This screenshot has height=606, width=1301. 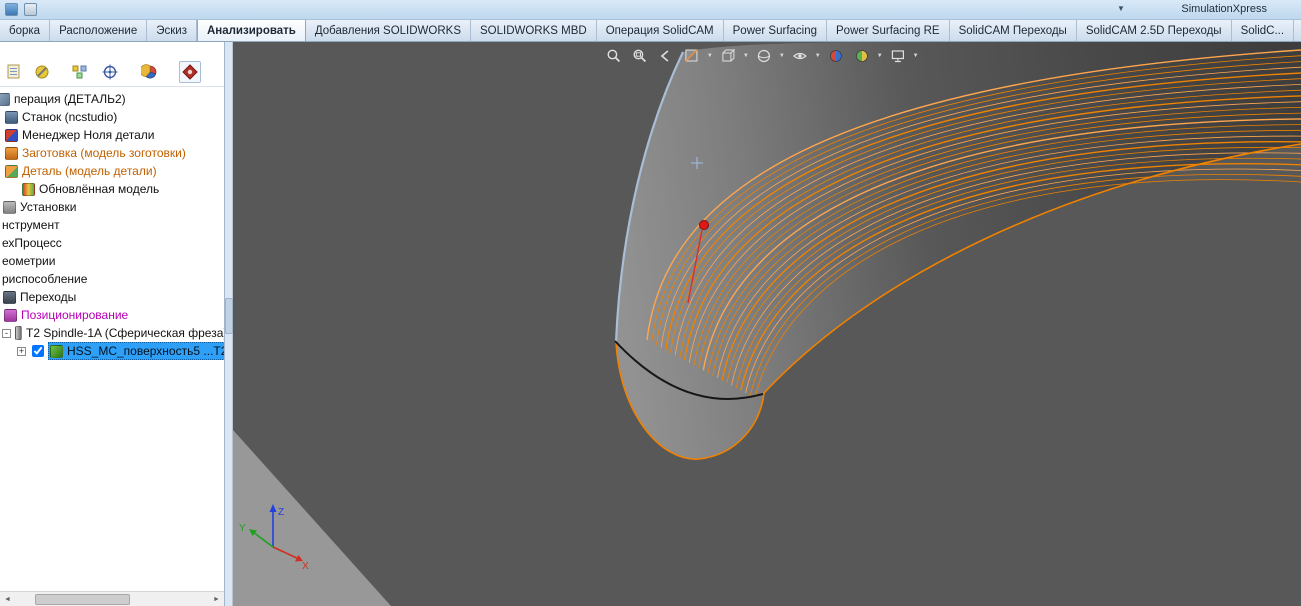 I want to click on tree-item-label: риспособление, so click(x=45, y=279).